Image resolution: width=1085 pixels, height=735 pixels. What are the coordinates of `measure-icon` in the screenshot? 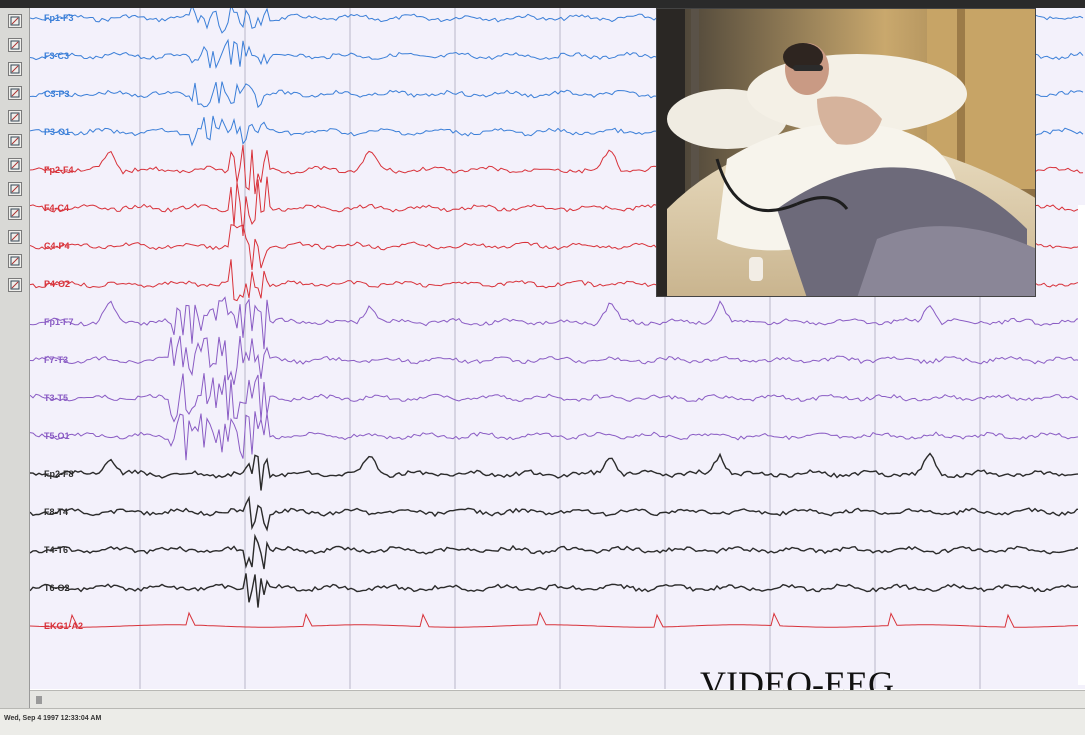 It's located at (15, 237).